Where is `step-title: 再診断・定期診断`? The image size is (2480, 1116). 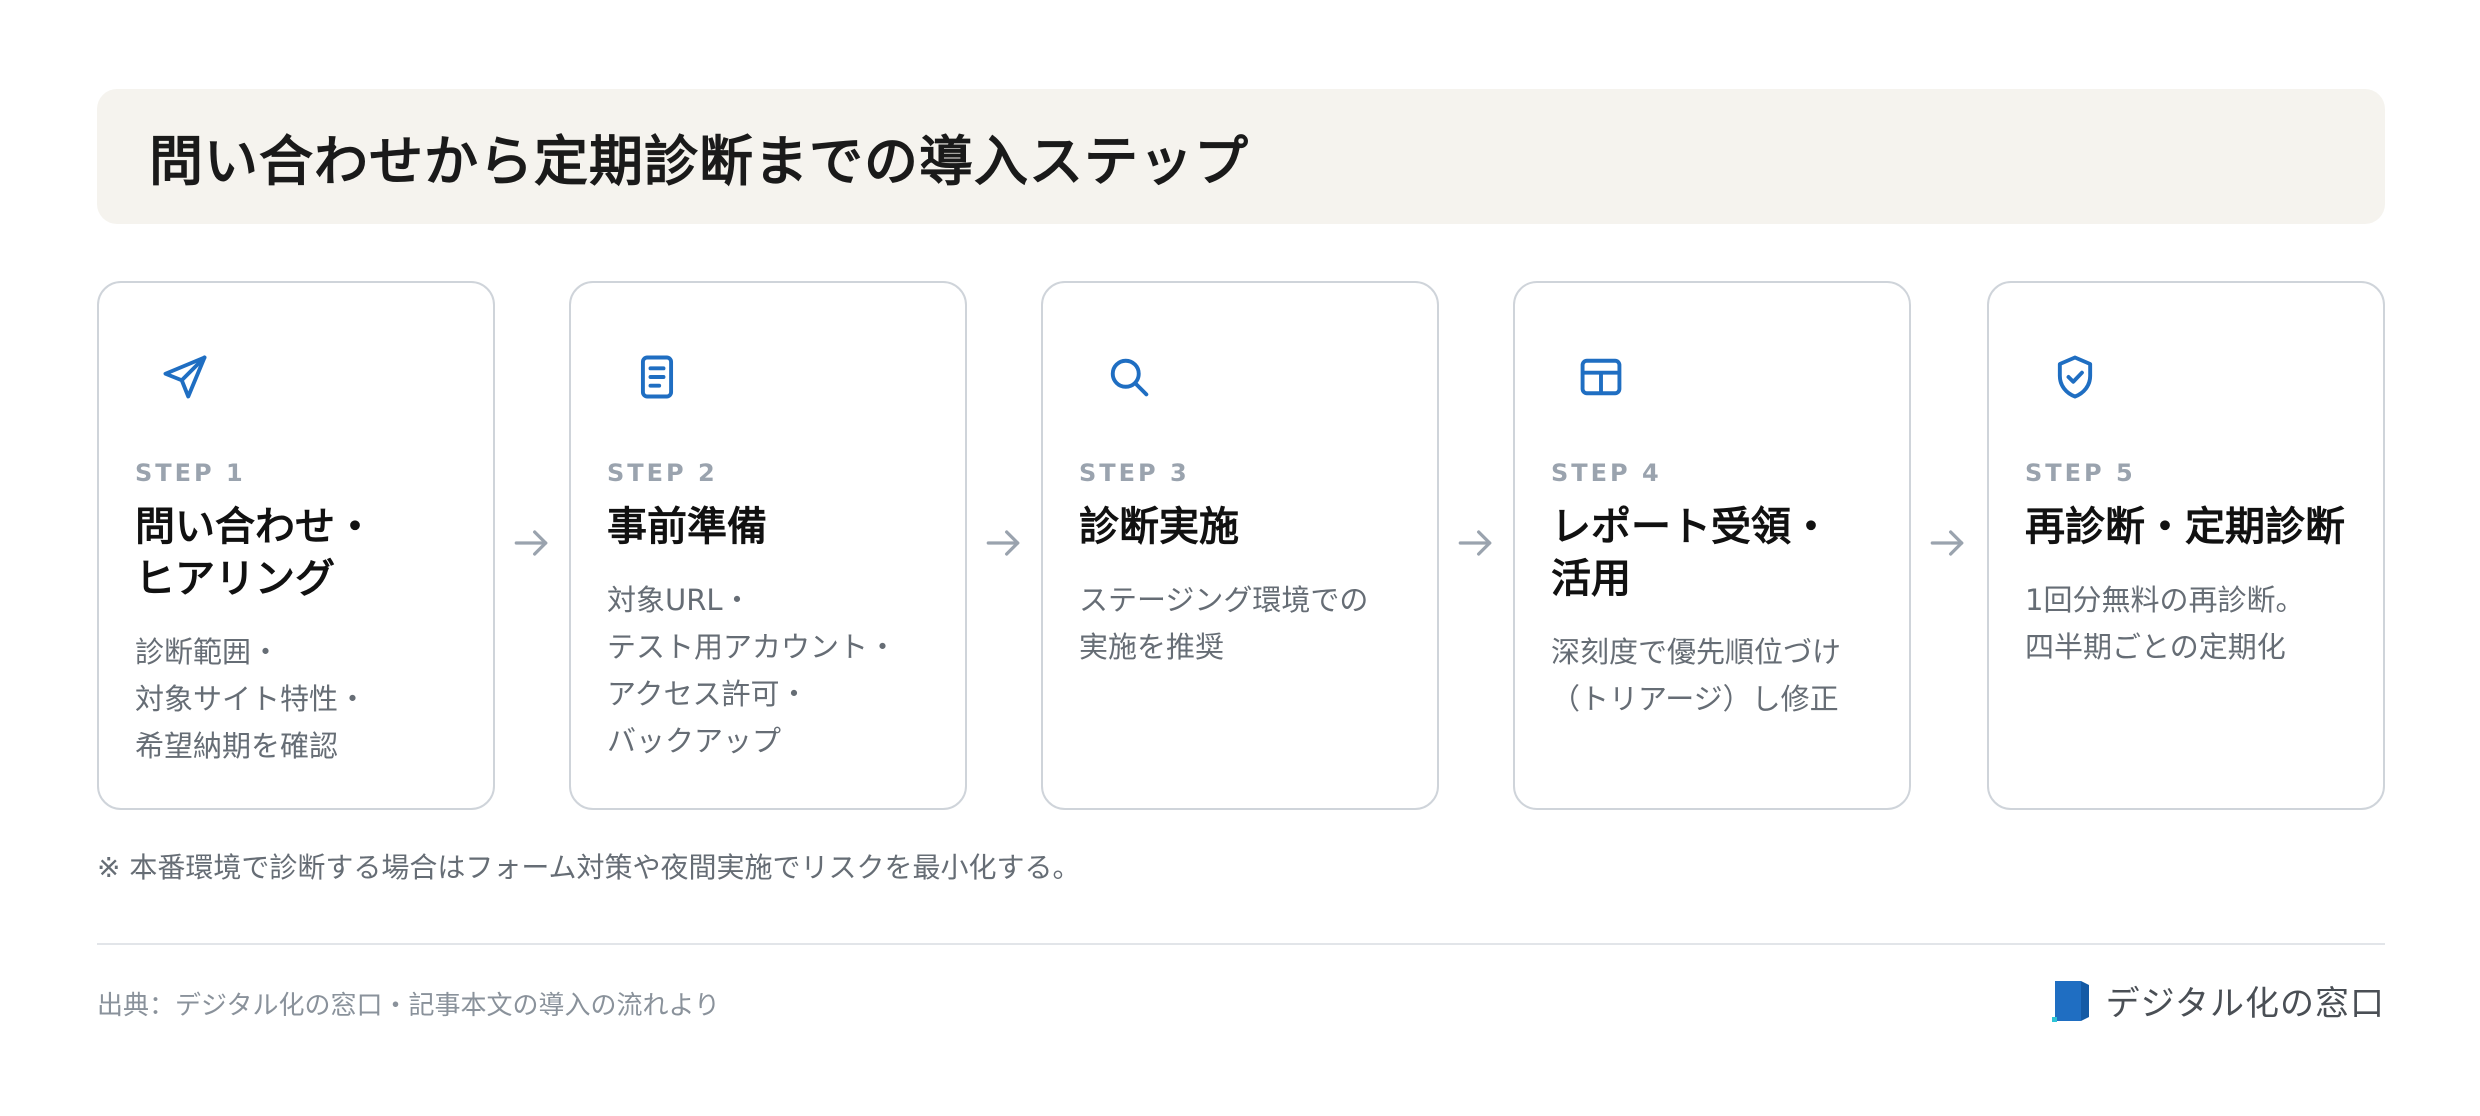 step-title: 再診断・定期診断 is located at coordinates (2185, 527).